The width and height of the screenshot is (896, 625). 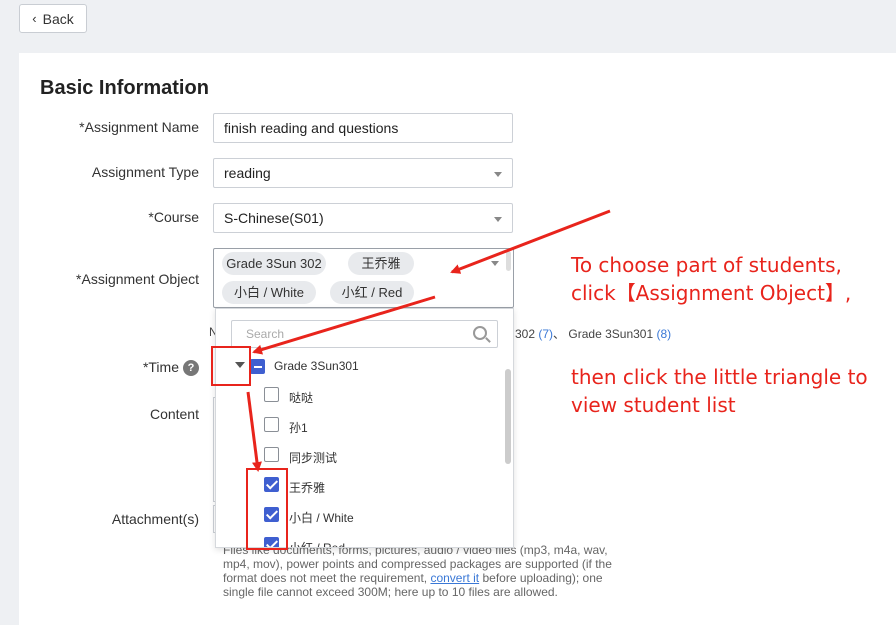 I want to click on arrow-to-triangle, so click(x=344, y=325).